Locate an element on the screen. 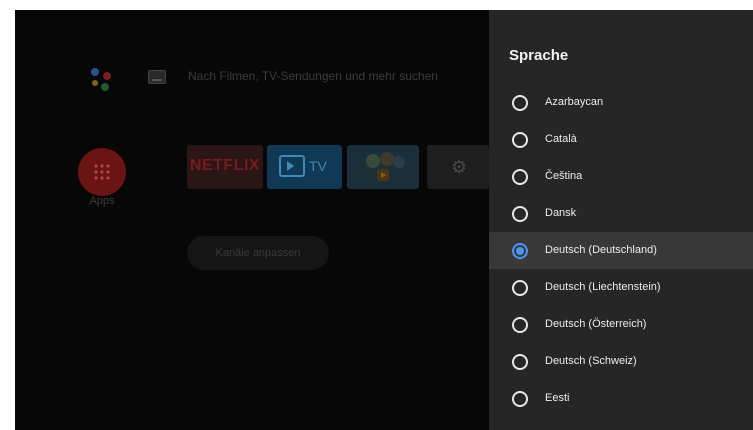 This screenshot has width=753, height=430. tv-label: TV is located at coordinates (318, 166).